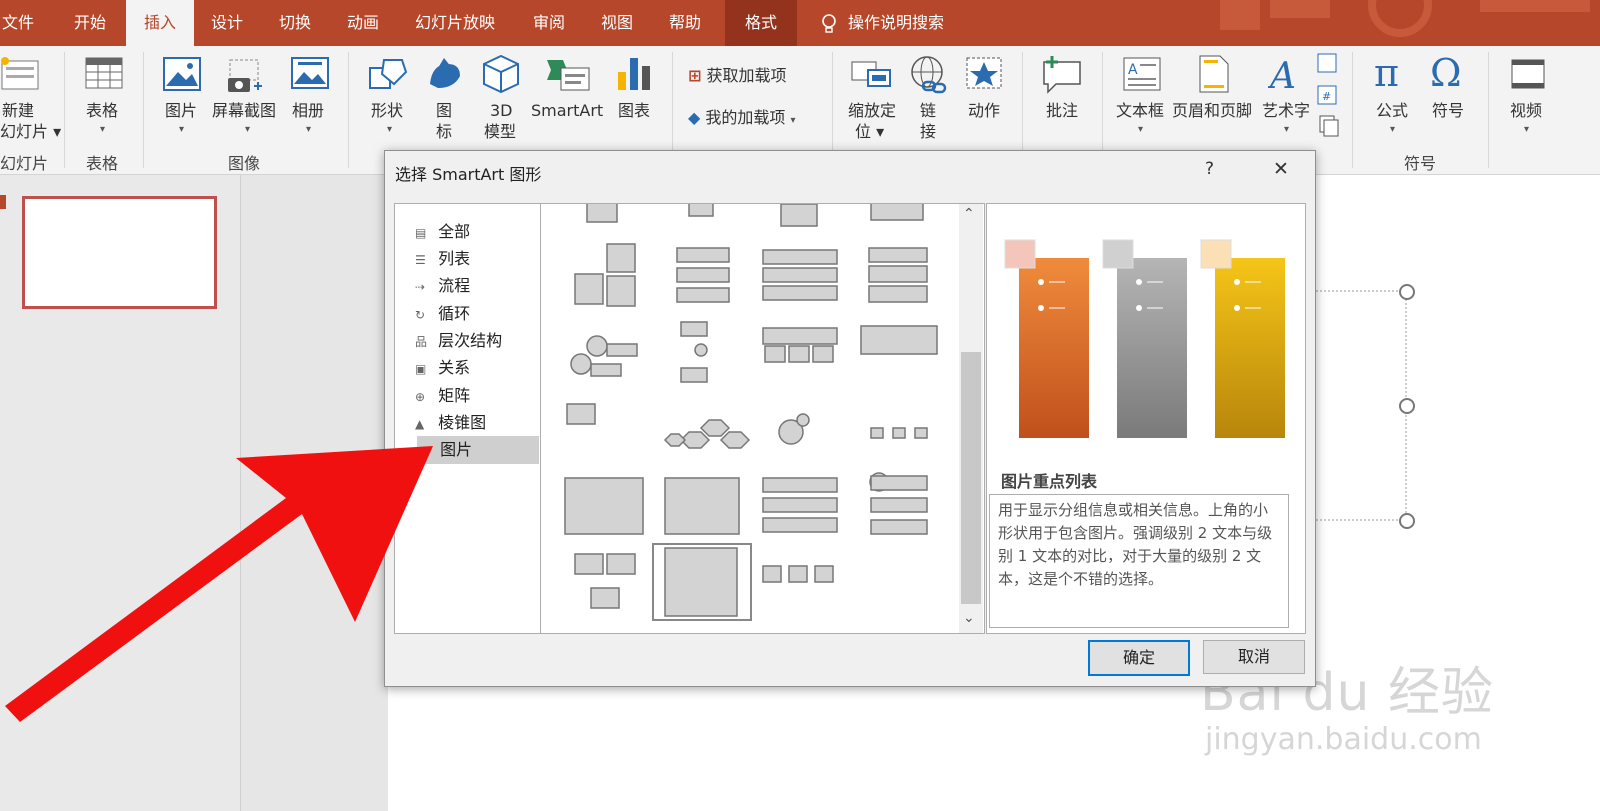 The width and height of the screenshot is (1600, 811). Describe the element at coordinates (685, 23) in the screenshot. I see `tab-help: 帮助` at that location.